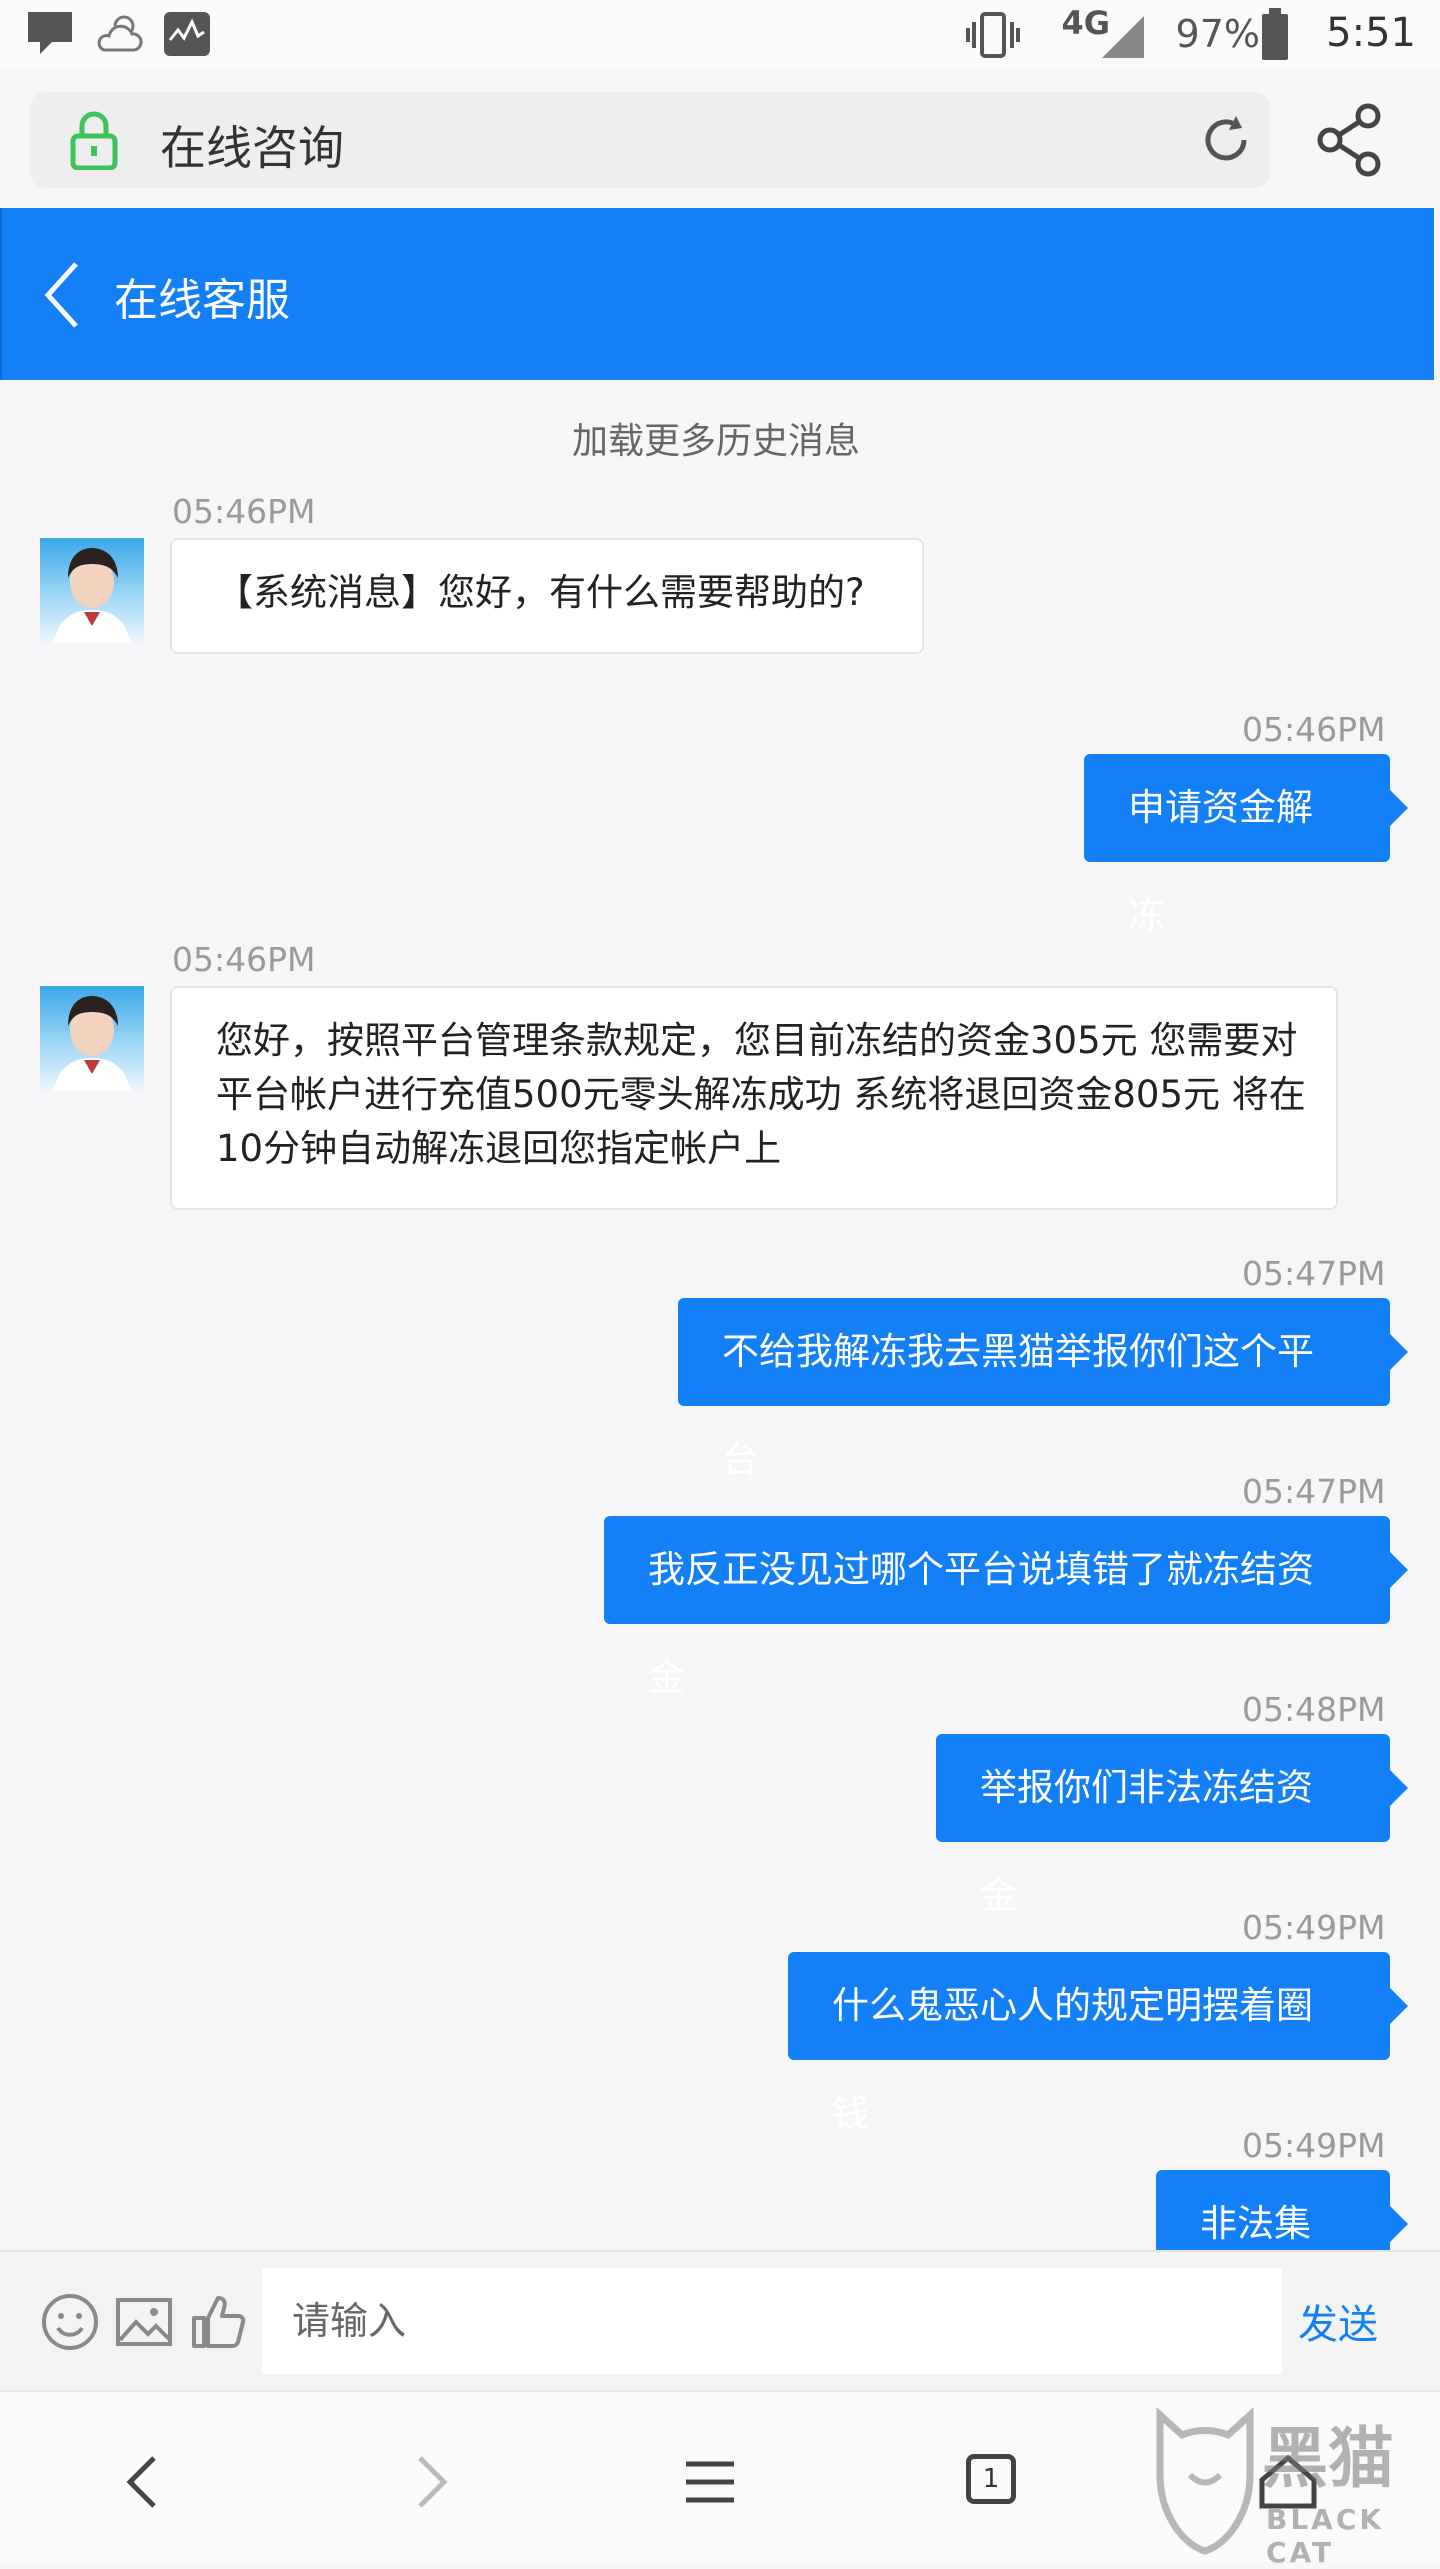  What do you see at coordinates (1072, 2059) in the screenshot?
I see `message-text: 什么鬼恶心人的规定明摆着圈钱` at bounding box center [1072, 2059].